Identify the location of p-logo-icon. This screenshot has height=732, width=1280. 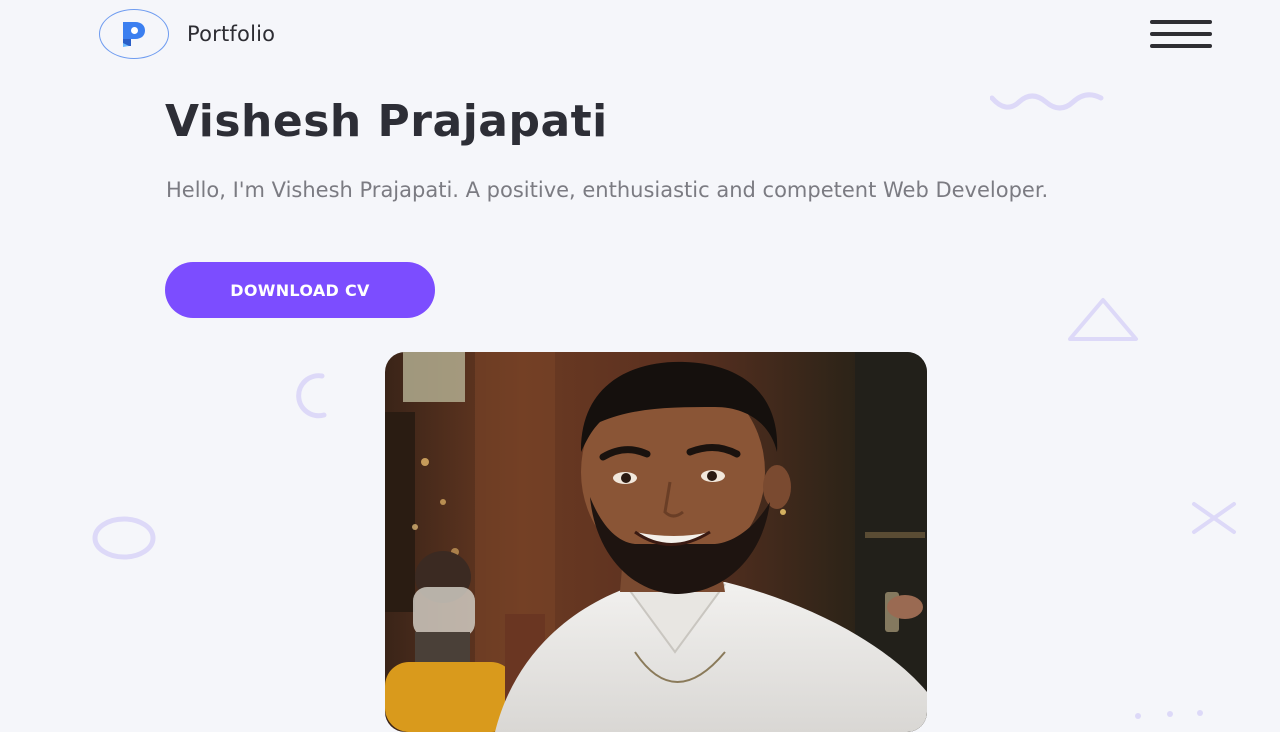
(134, 34).